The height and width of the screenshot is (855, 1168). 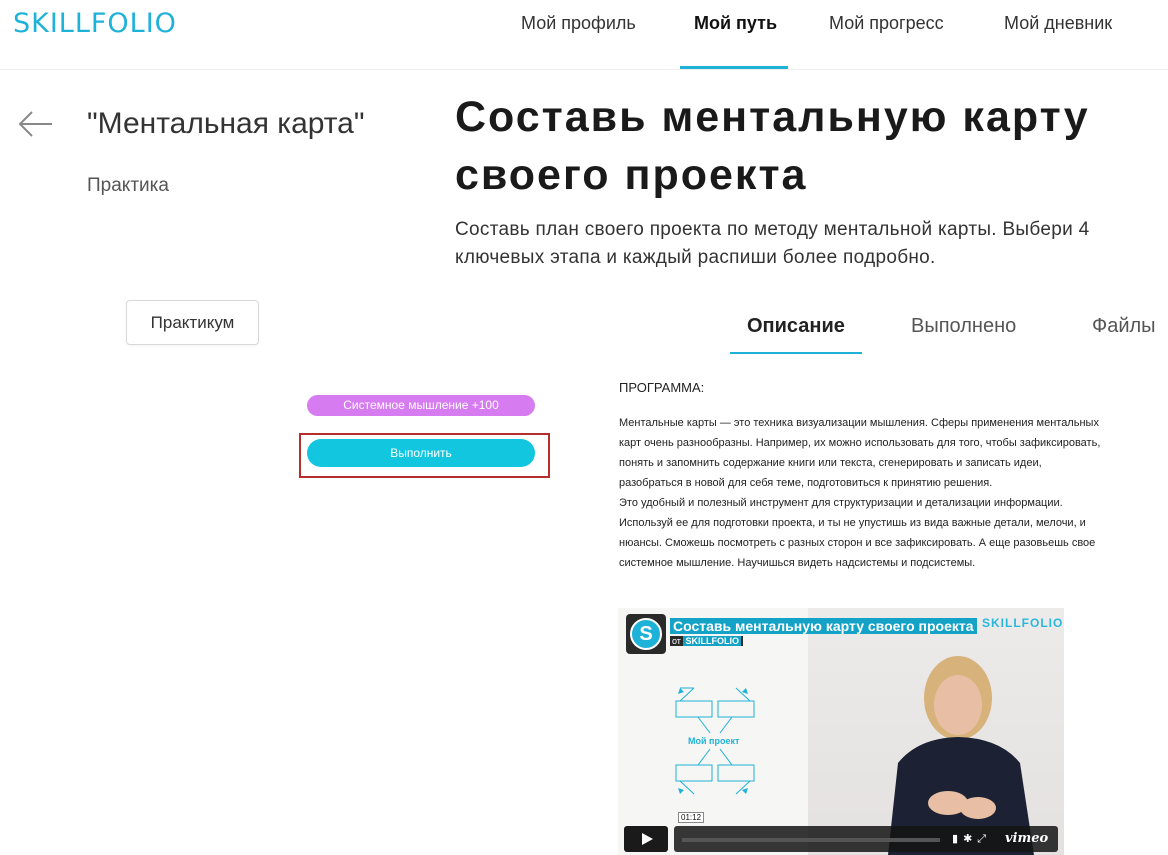 I want to click on video-progress-bar: ▮ ✱ ⤢ vimeo, so click(x=866, y=839).